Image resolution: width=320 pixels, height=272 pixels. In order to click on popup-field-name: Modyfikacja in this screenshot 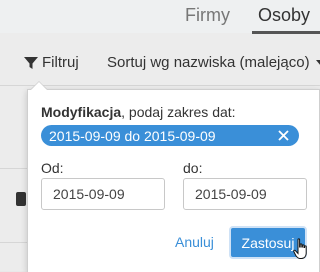, I will do `click(81, 112)`.